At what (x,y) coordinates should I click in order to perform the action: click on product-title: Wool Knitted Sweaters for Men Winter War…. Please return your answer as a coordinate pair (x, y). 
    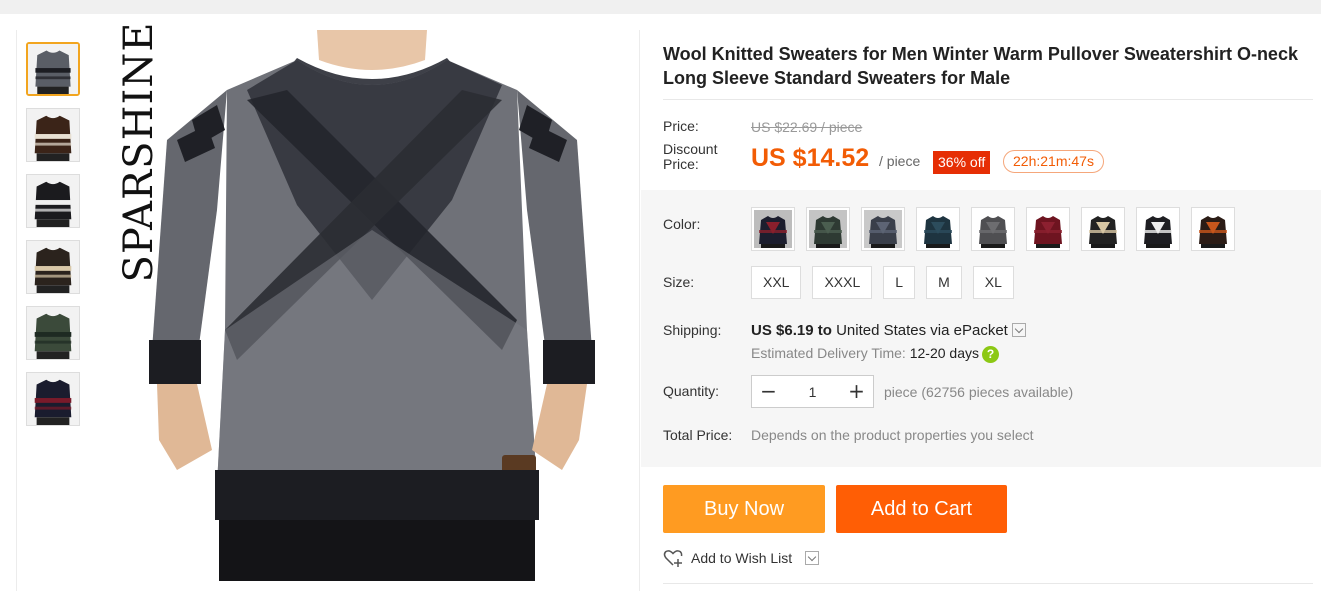
    Looking at the image, I should click on (980, 66).